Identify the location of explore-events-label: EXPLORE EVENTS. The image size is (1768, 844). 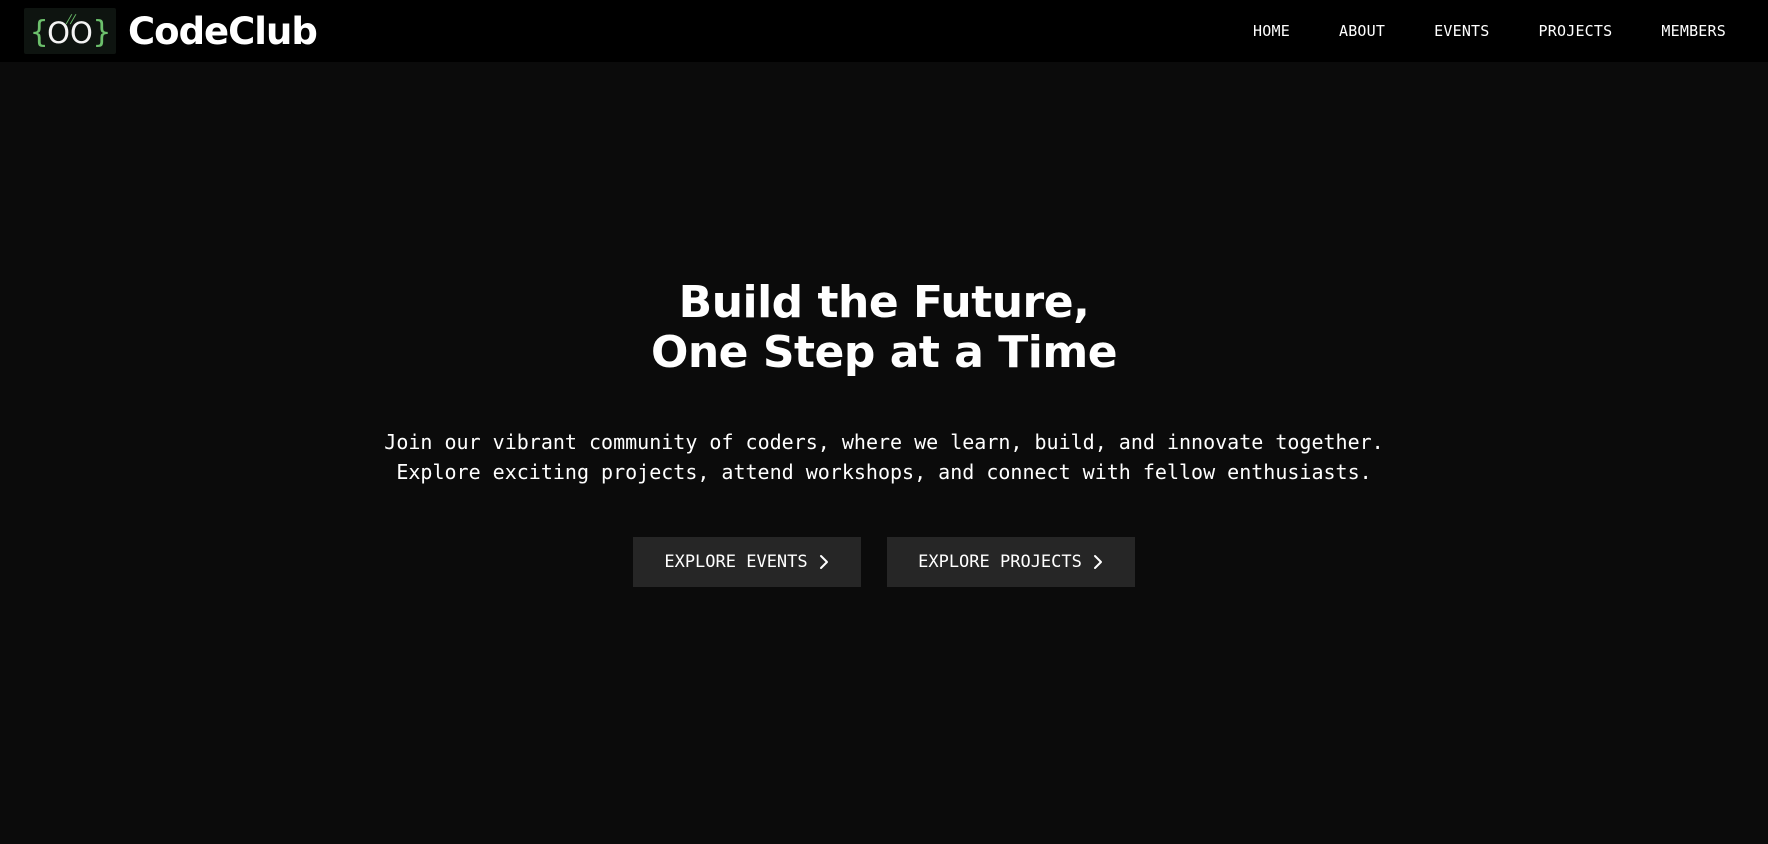
(736, 562).